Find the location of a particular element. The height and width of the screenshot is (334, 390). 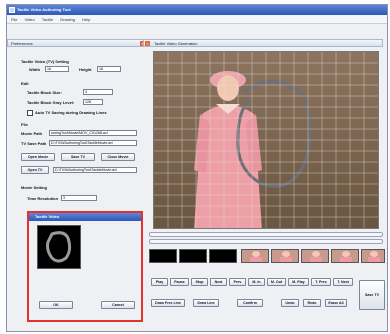

pause-button: Pause is located at coordinates (179, 282).